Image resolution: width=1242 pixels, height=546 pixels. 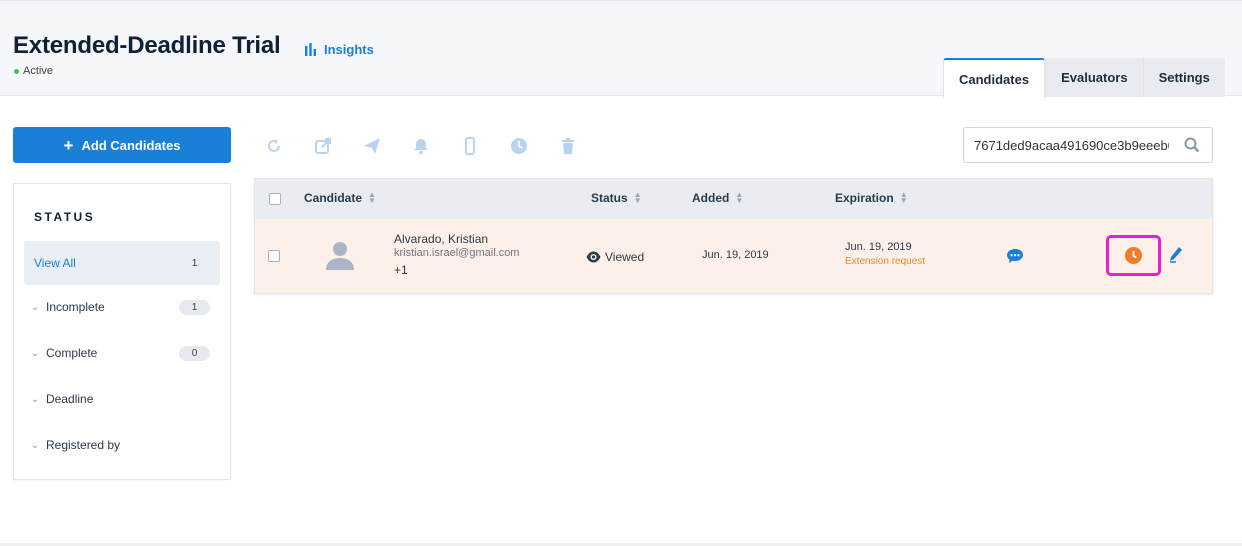 I want to click on add-candidates-label: Add Candidates, so click(x=131, y=145).